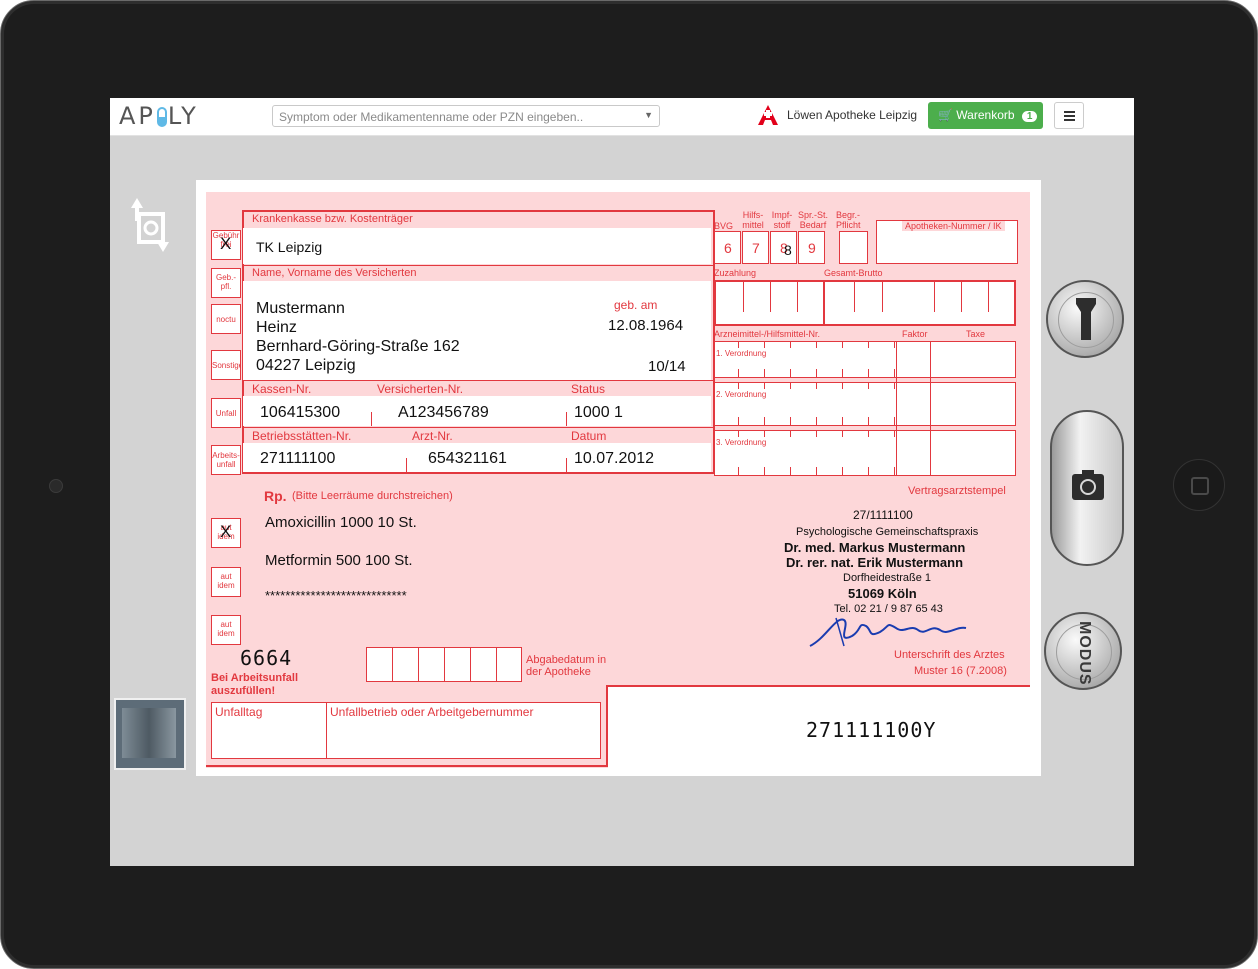  What do you see at coordinates (960, 671) in the screenshot?
I see `muster-label: Muster 16 (7.2008)` at bounding box center [960, 671].